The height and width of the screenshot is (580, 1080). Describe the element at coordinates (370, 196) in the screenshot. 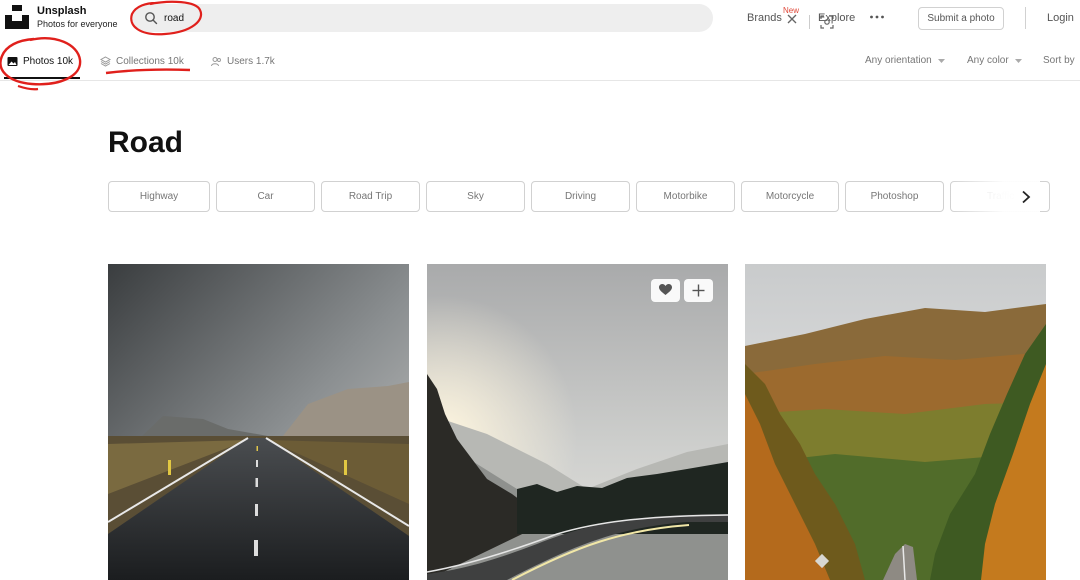

I see `related-chip-road-trip: Road Trip` at that location.